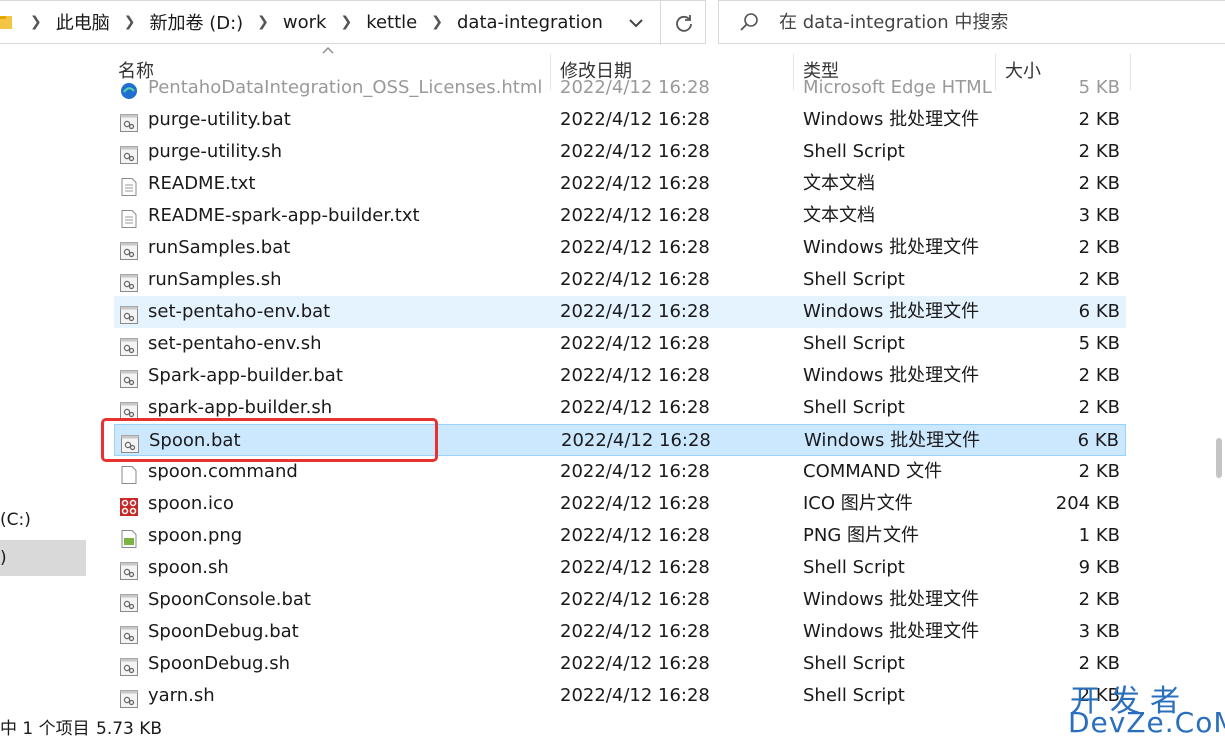  What do you see at coordinates (83, 22) in the screenshot?
I see `breadcrumb-this-pc: 此电脑` at bounding box center [83, 22].